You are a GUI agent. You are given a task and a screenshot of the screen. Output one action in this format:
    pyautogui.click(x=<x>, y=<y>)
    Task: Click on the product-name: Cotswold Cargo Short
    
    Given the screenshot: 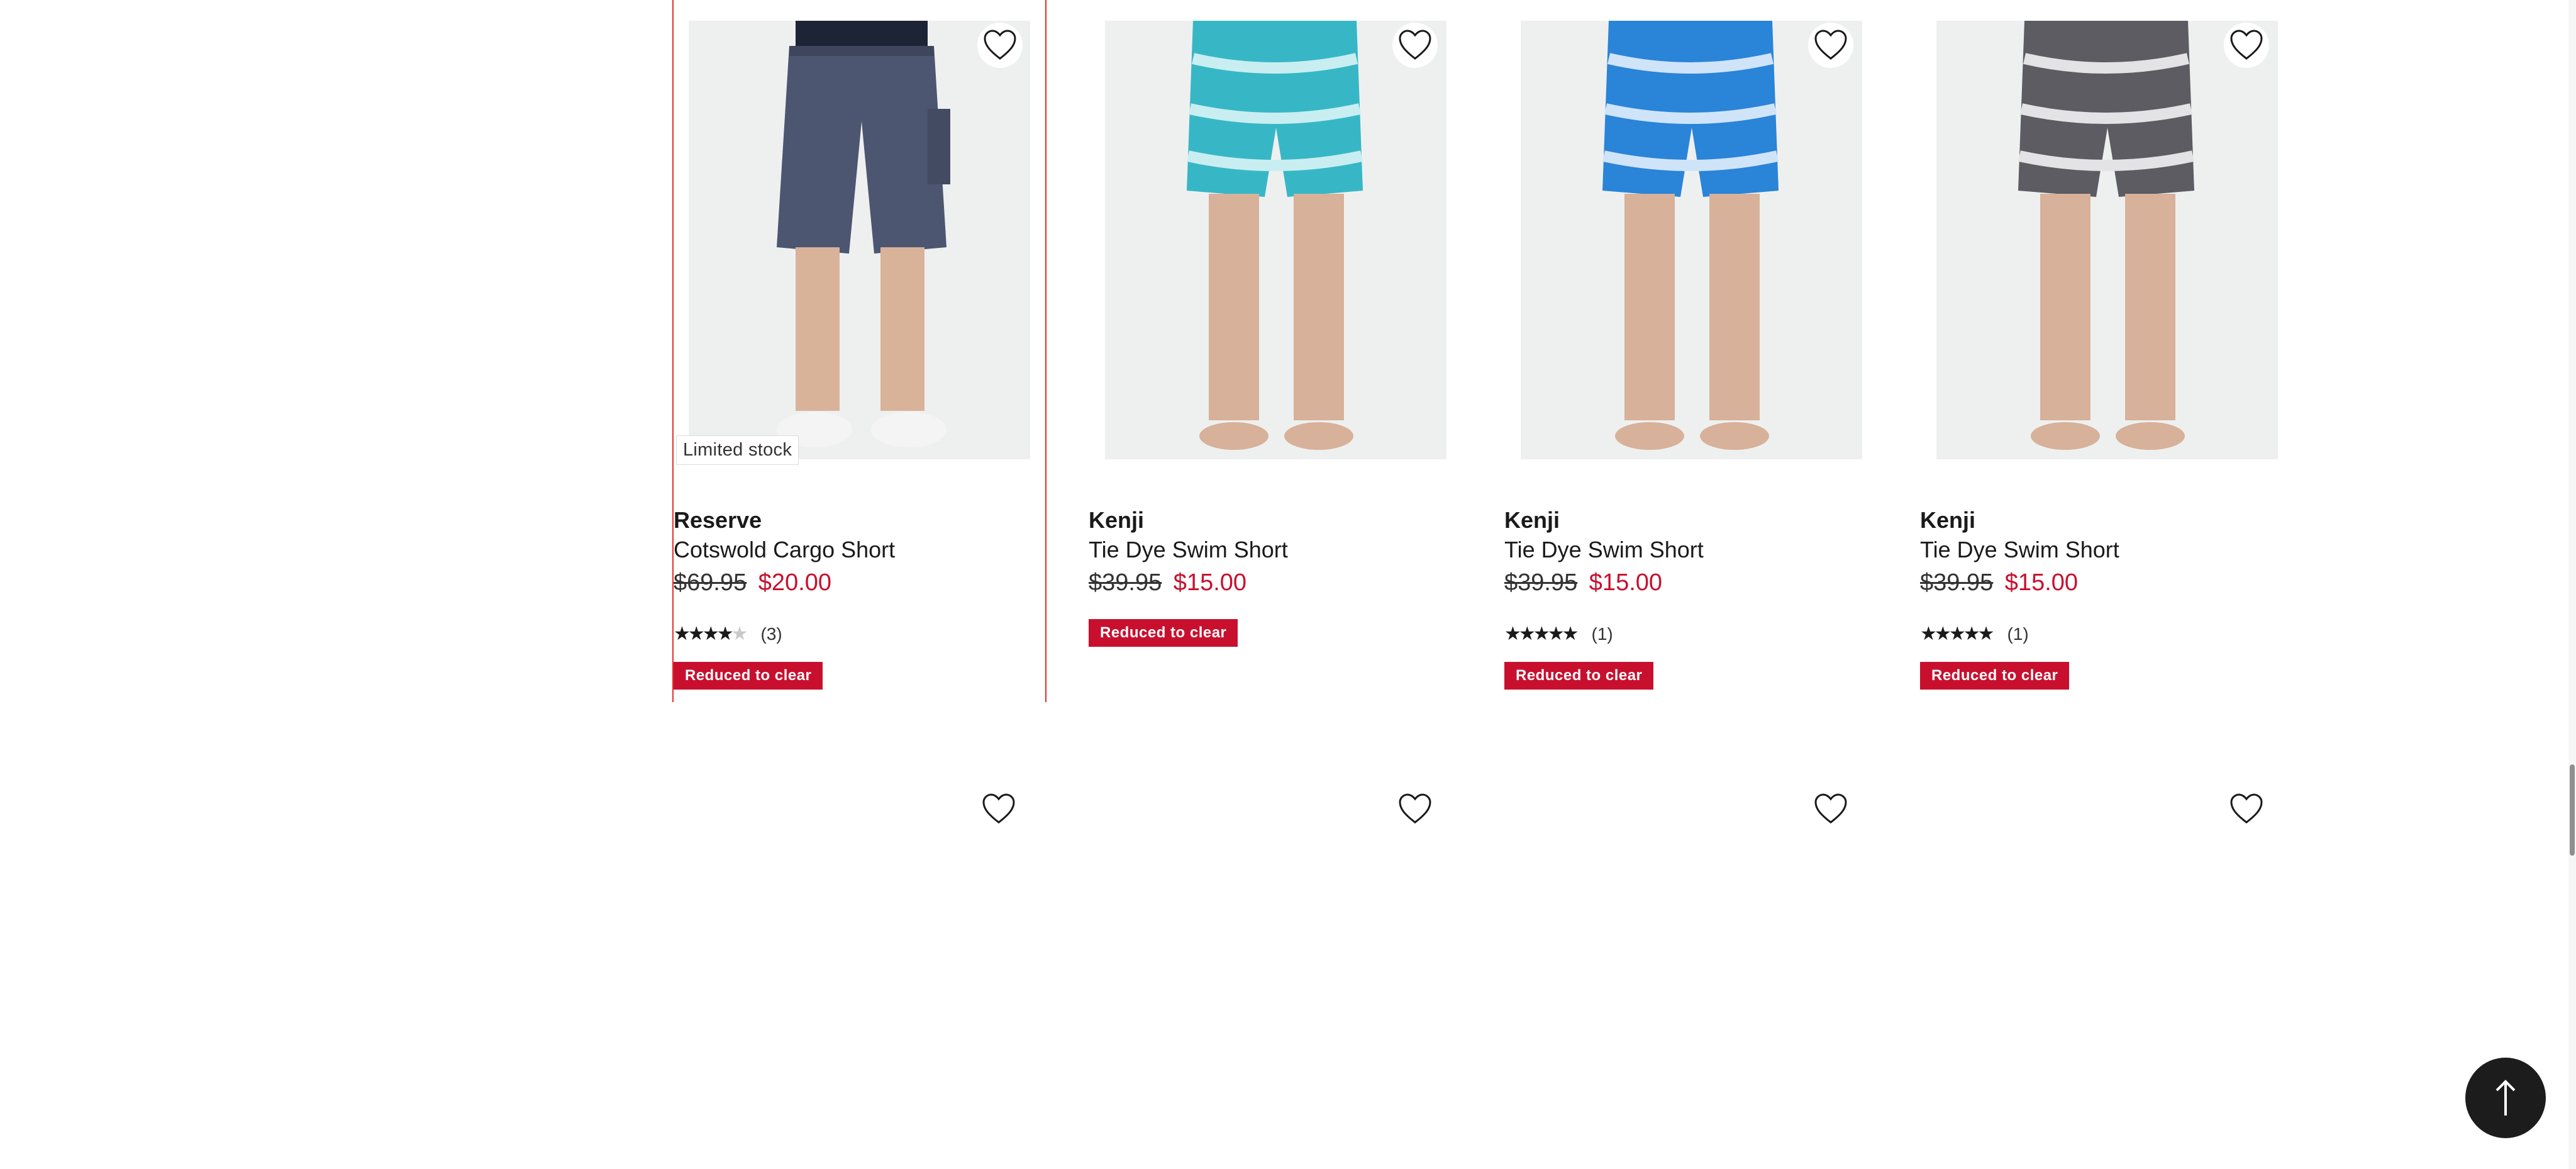 What is the action you would take?
    pyautogui.click(x=784, y=550)
    